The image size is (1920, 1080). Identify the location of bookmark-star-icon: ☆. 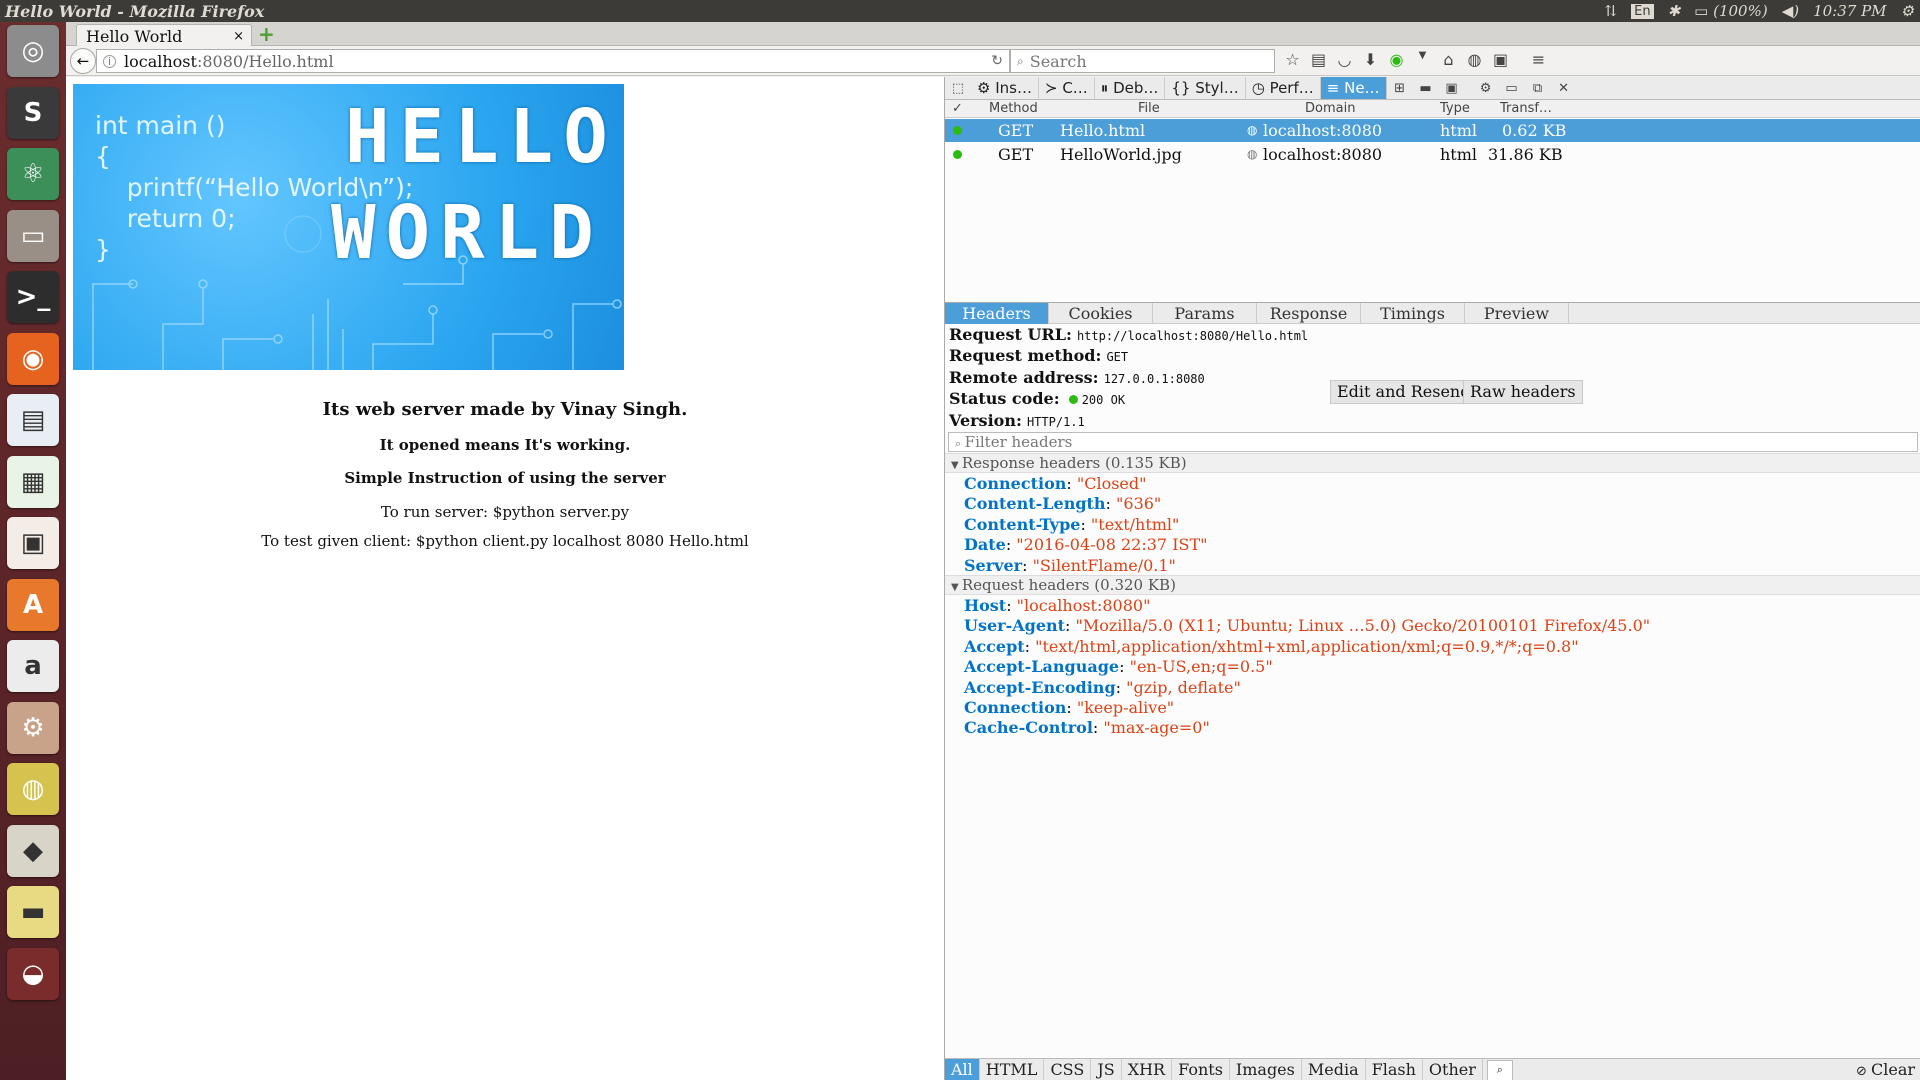
(1292, 59).